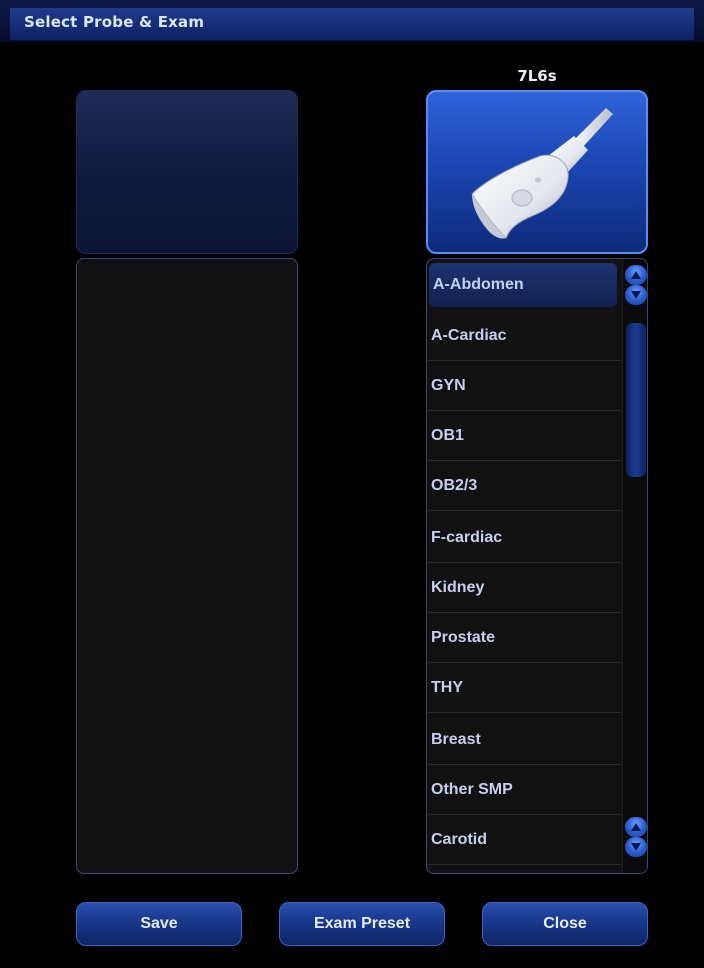 This screenshot has width=704, height=968. I want to click on scroll-up-bottom-button, so click(636, 827).